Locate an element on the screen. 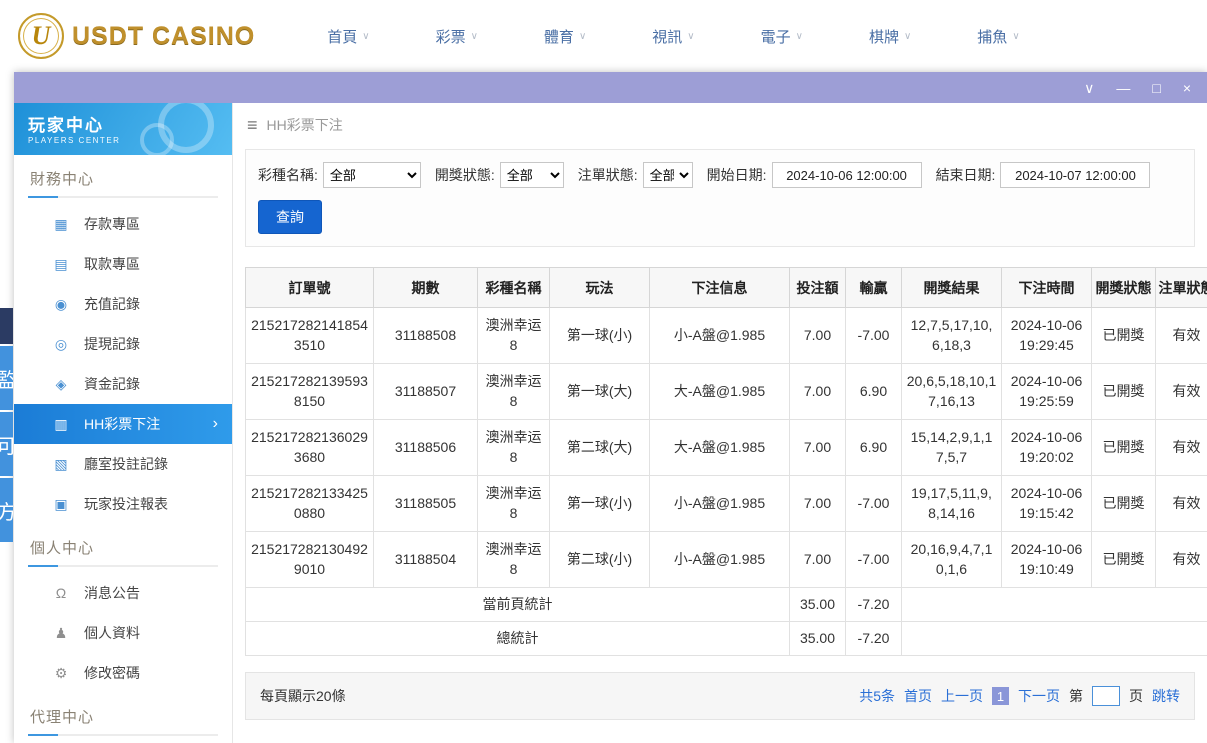 The image size is (1207, 743). floating-service-widget: 監可方 is located at coordinates (6, 426).